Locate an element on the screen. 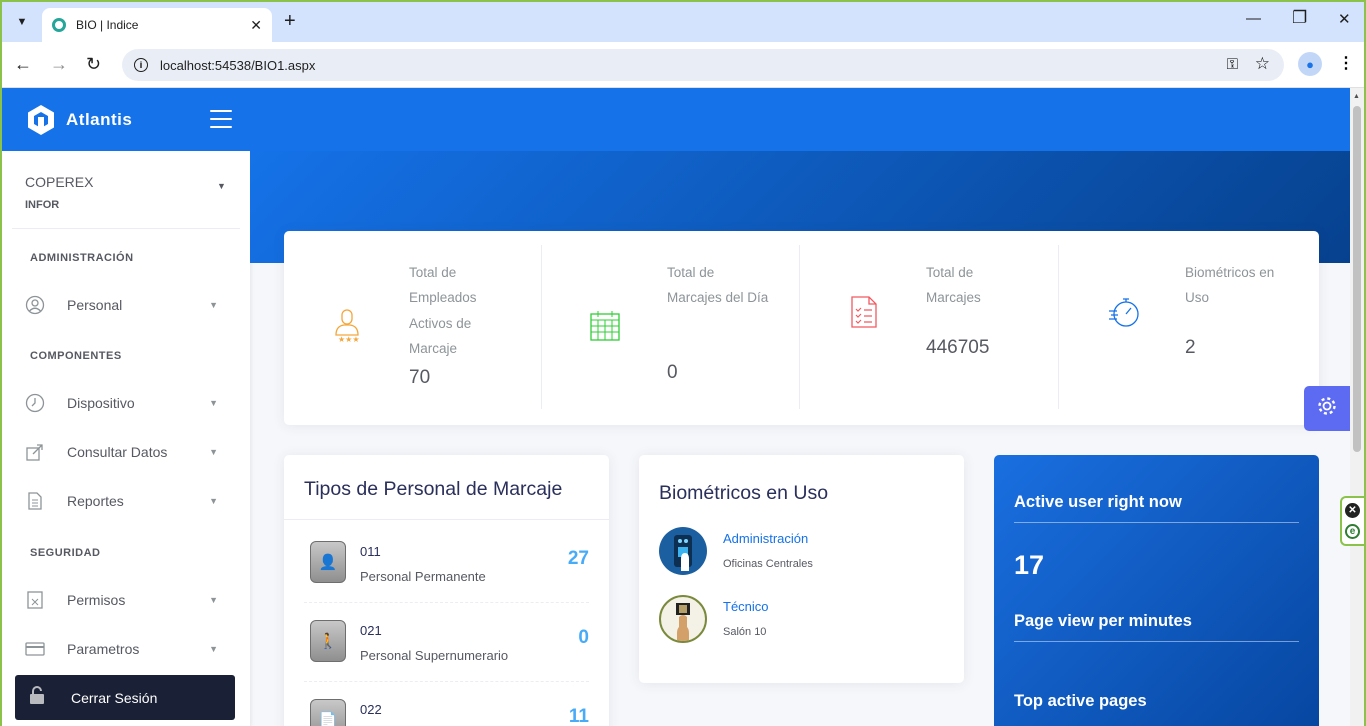 This screenshot has height=726, width=1366. gear-icon is located at coordinates (1327, 408).